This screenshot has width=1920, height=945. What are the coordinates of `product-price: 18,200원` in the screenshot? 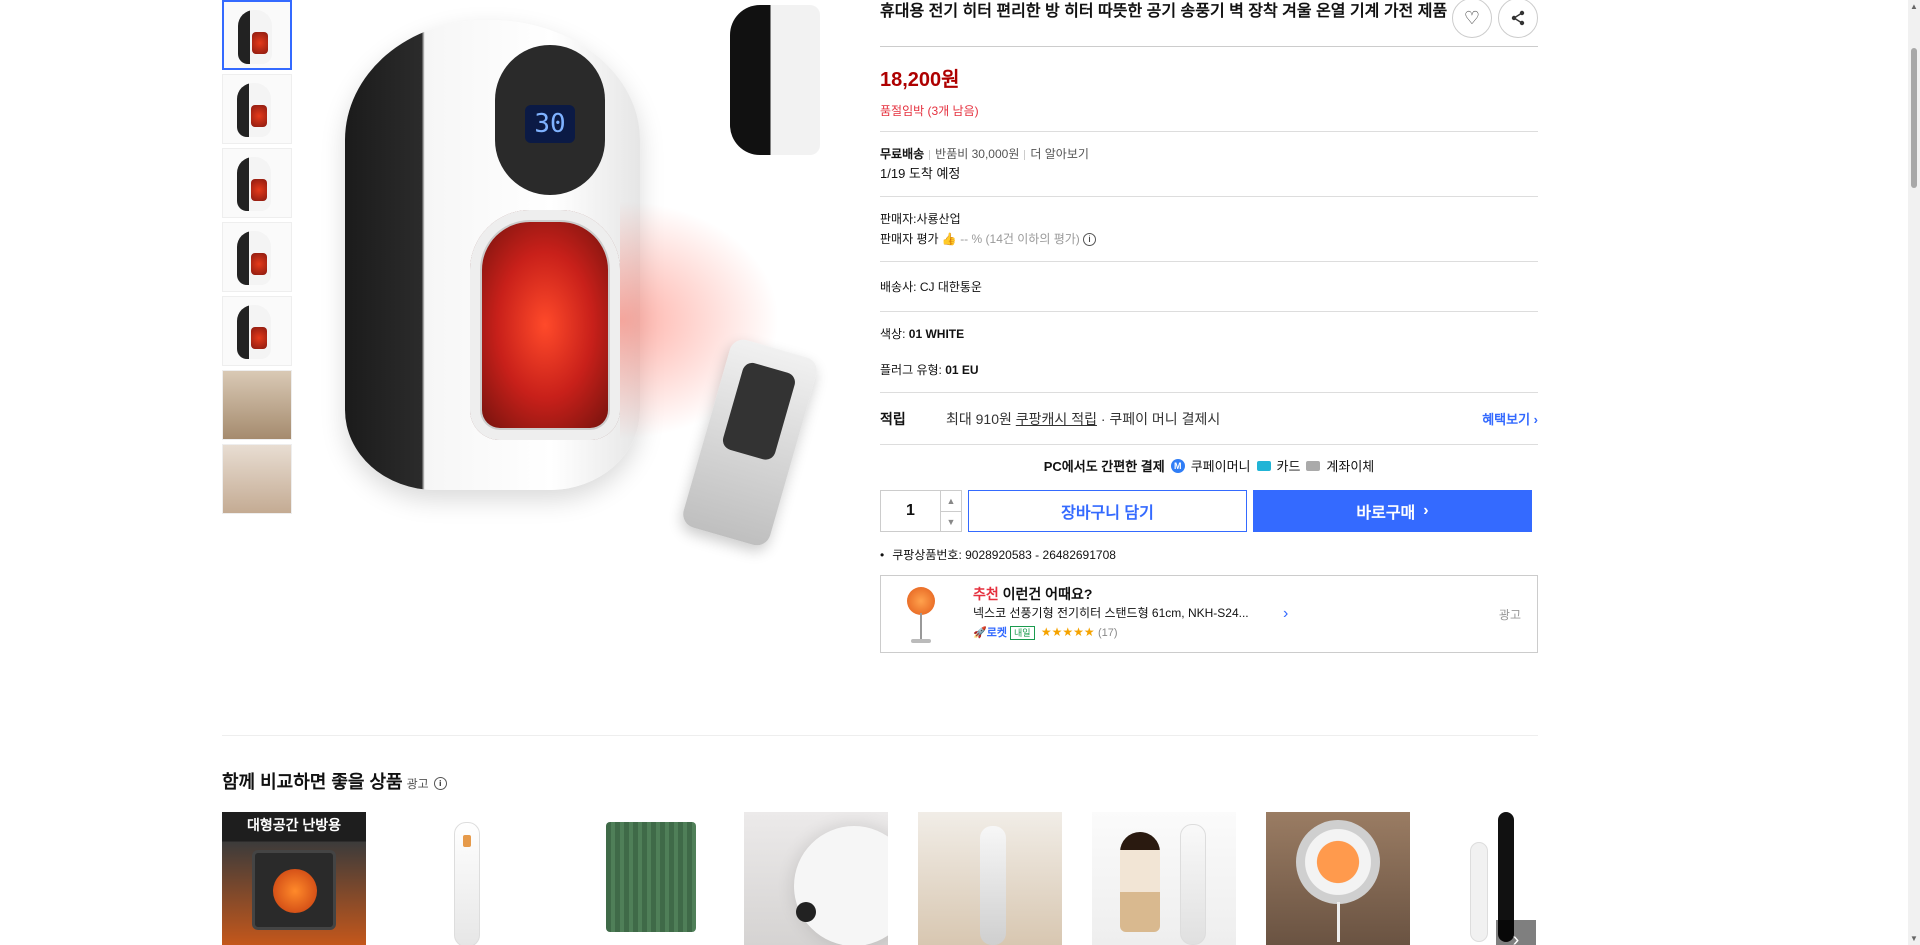 It's located at (920, 80).